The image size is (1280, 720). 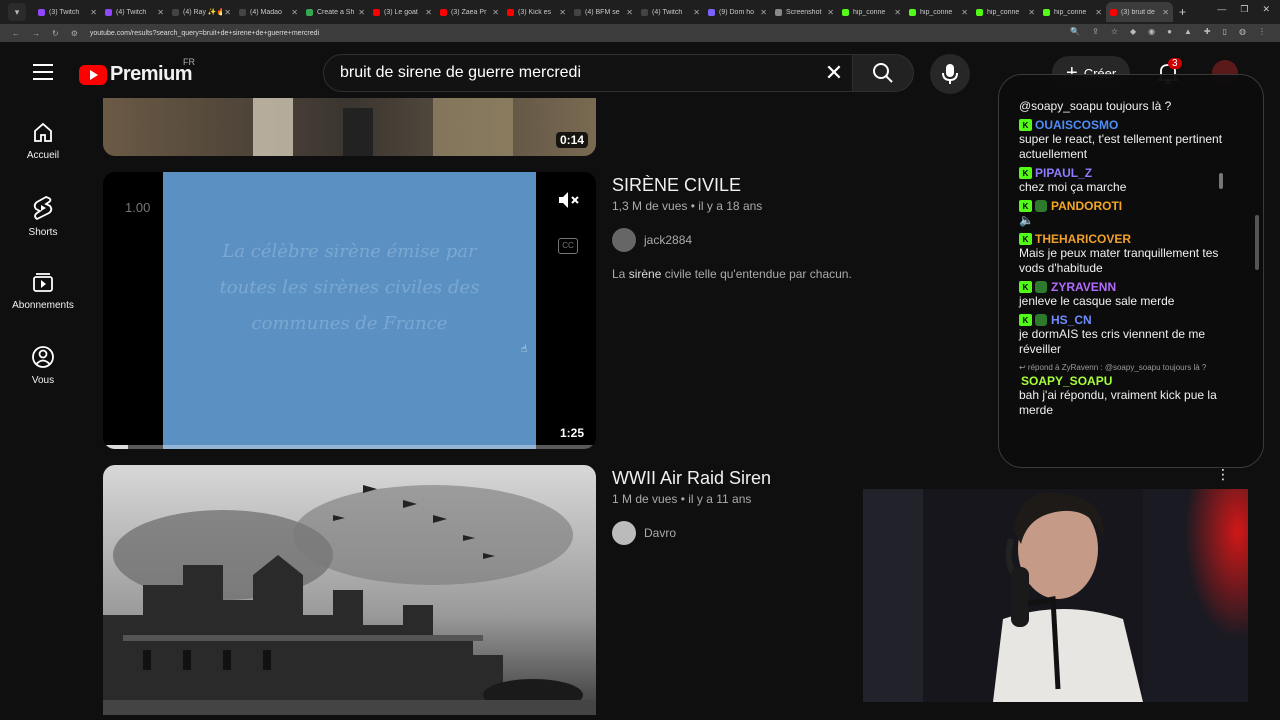 I want to click on browser-tab: (3) Twitch ✕, so click(x=67, y=12).